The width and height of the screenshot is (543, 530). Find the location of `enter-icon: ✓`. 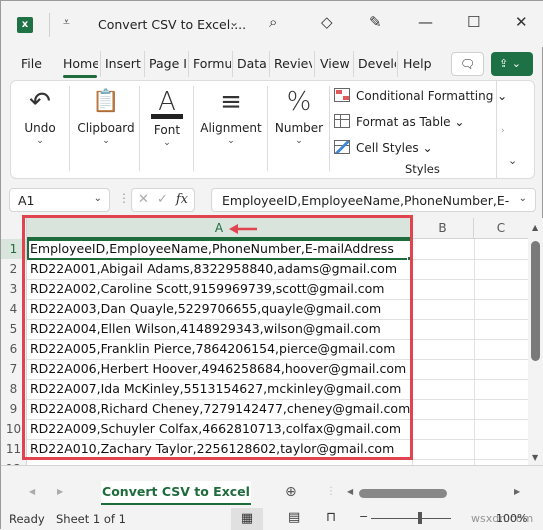

enter-icon: ✓ is located at coordinates (162, 199).